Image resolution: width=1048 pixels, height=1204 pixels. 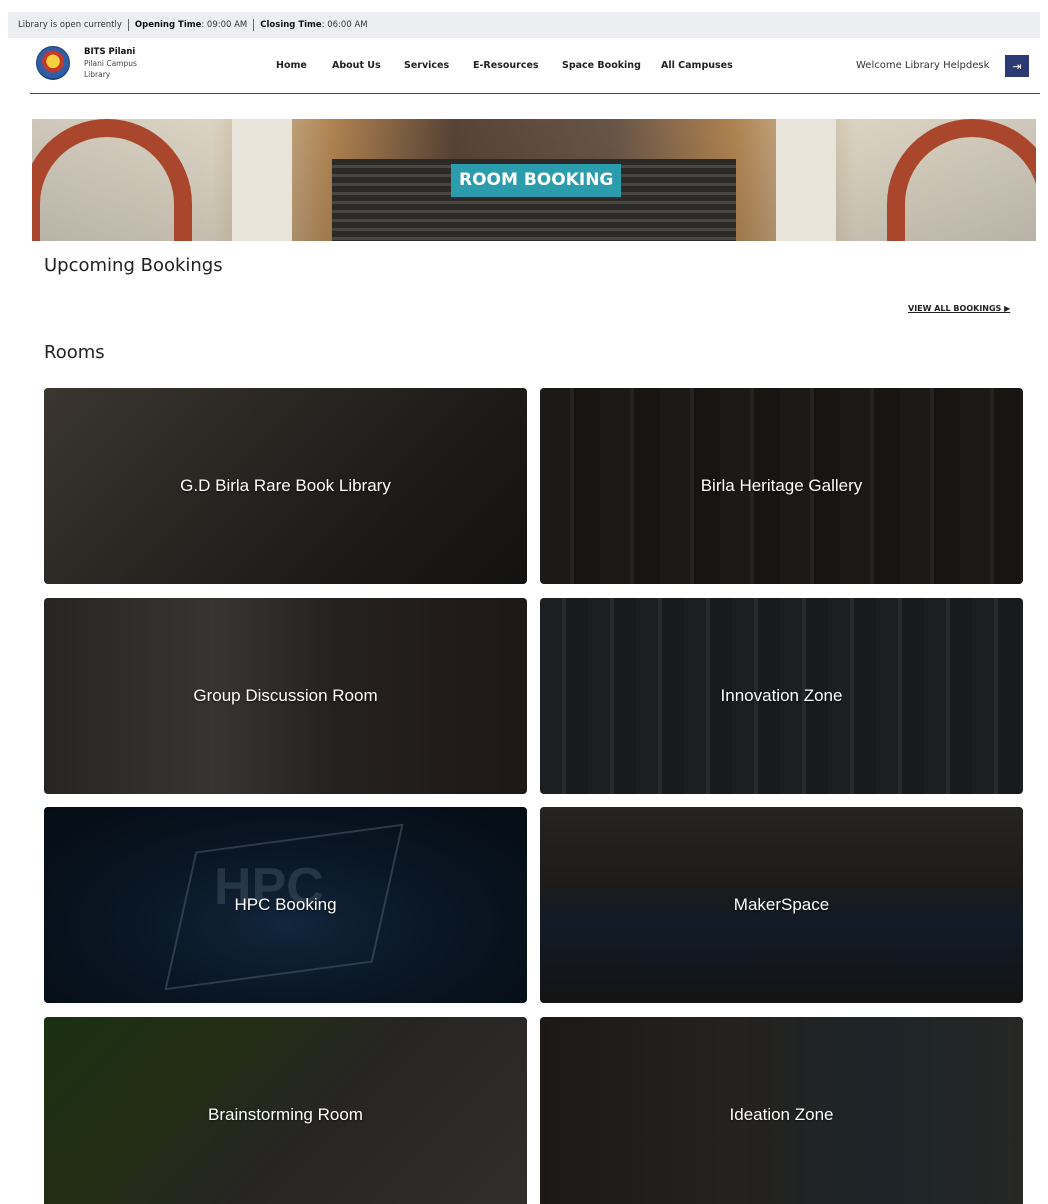 I want to click on room-card-hpc-booking: HPC HPC Booking, so click(x=285, y=905).